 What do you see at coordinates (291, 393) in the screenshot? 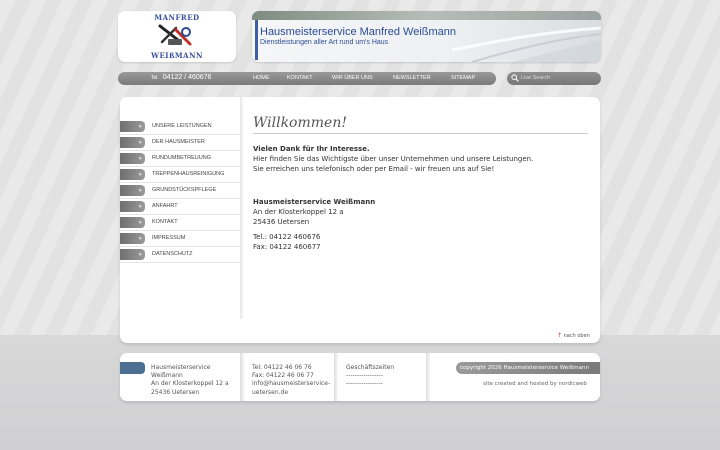
I see `footer-email-link-cont: uetersen.de` at bounding box center [291, 393].